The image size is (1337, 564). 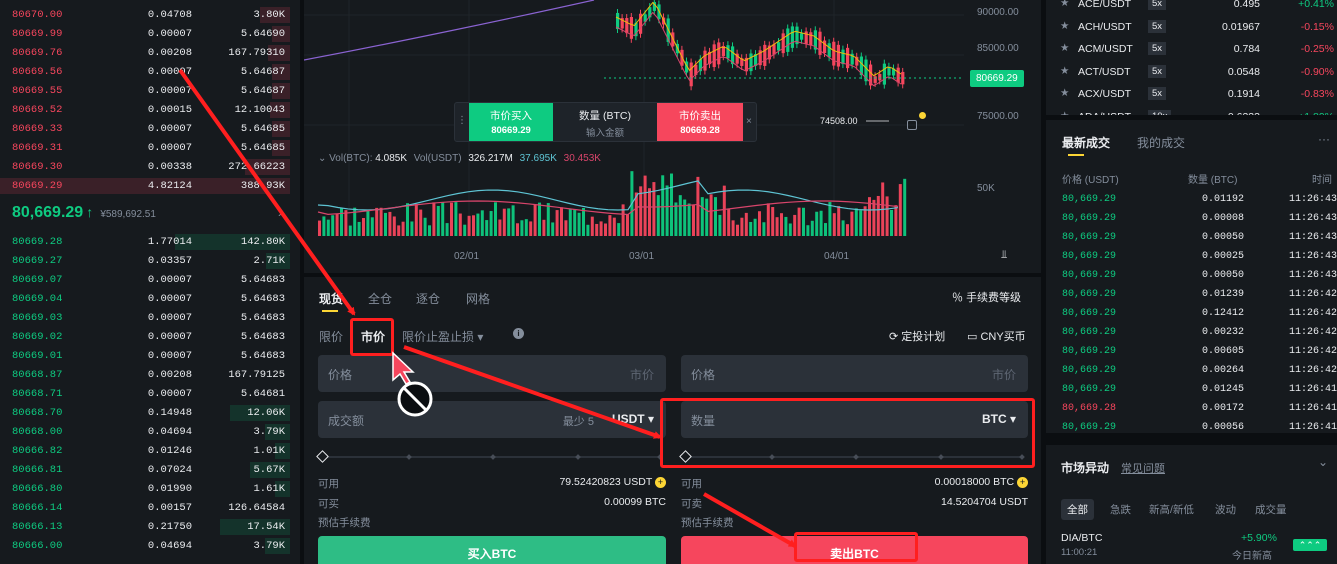 I want to click on info-icon: i, so click(x=518, y=333).